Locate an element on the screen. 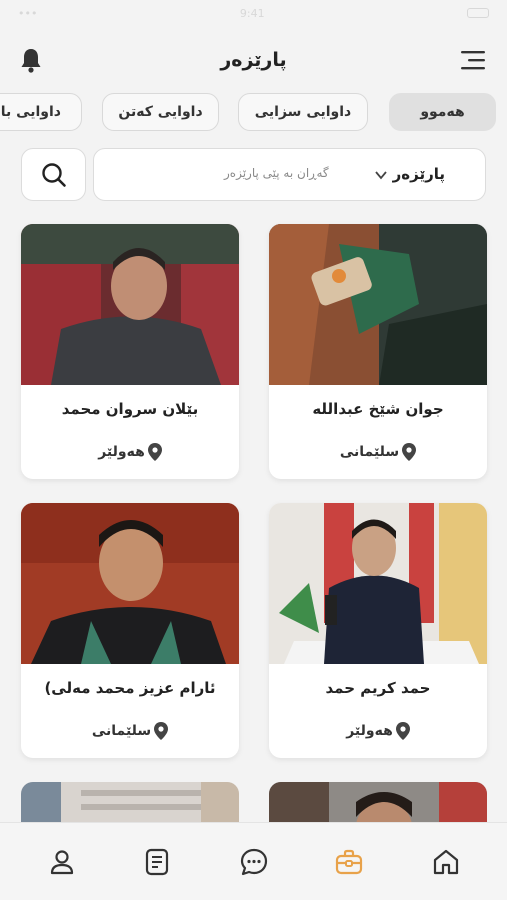 This screenshot has width=507, height=900. search-row: پارێزەر گەڕان بە پێی پارێزەر is located at coordinates (253, 175).